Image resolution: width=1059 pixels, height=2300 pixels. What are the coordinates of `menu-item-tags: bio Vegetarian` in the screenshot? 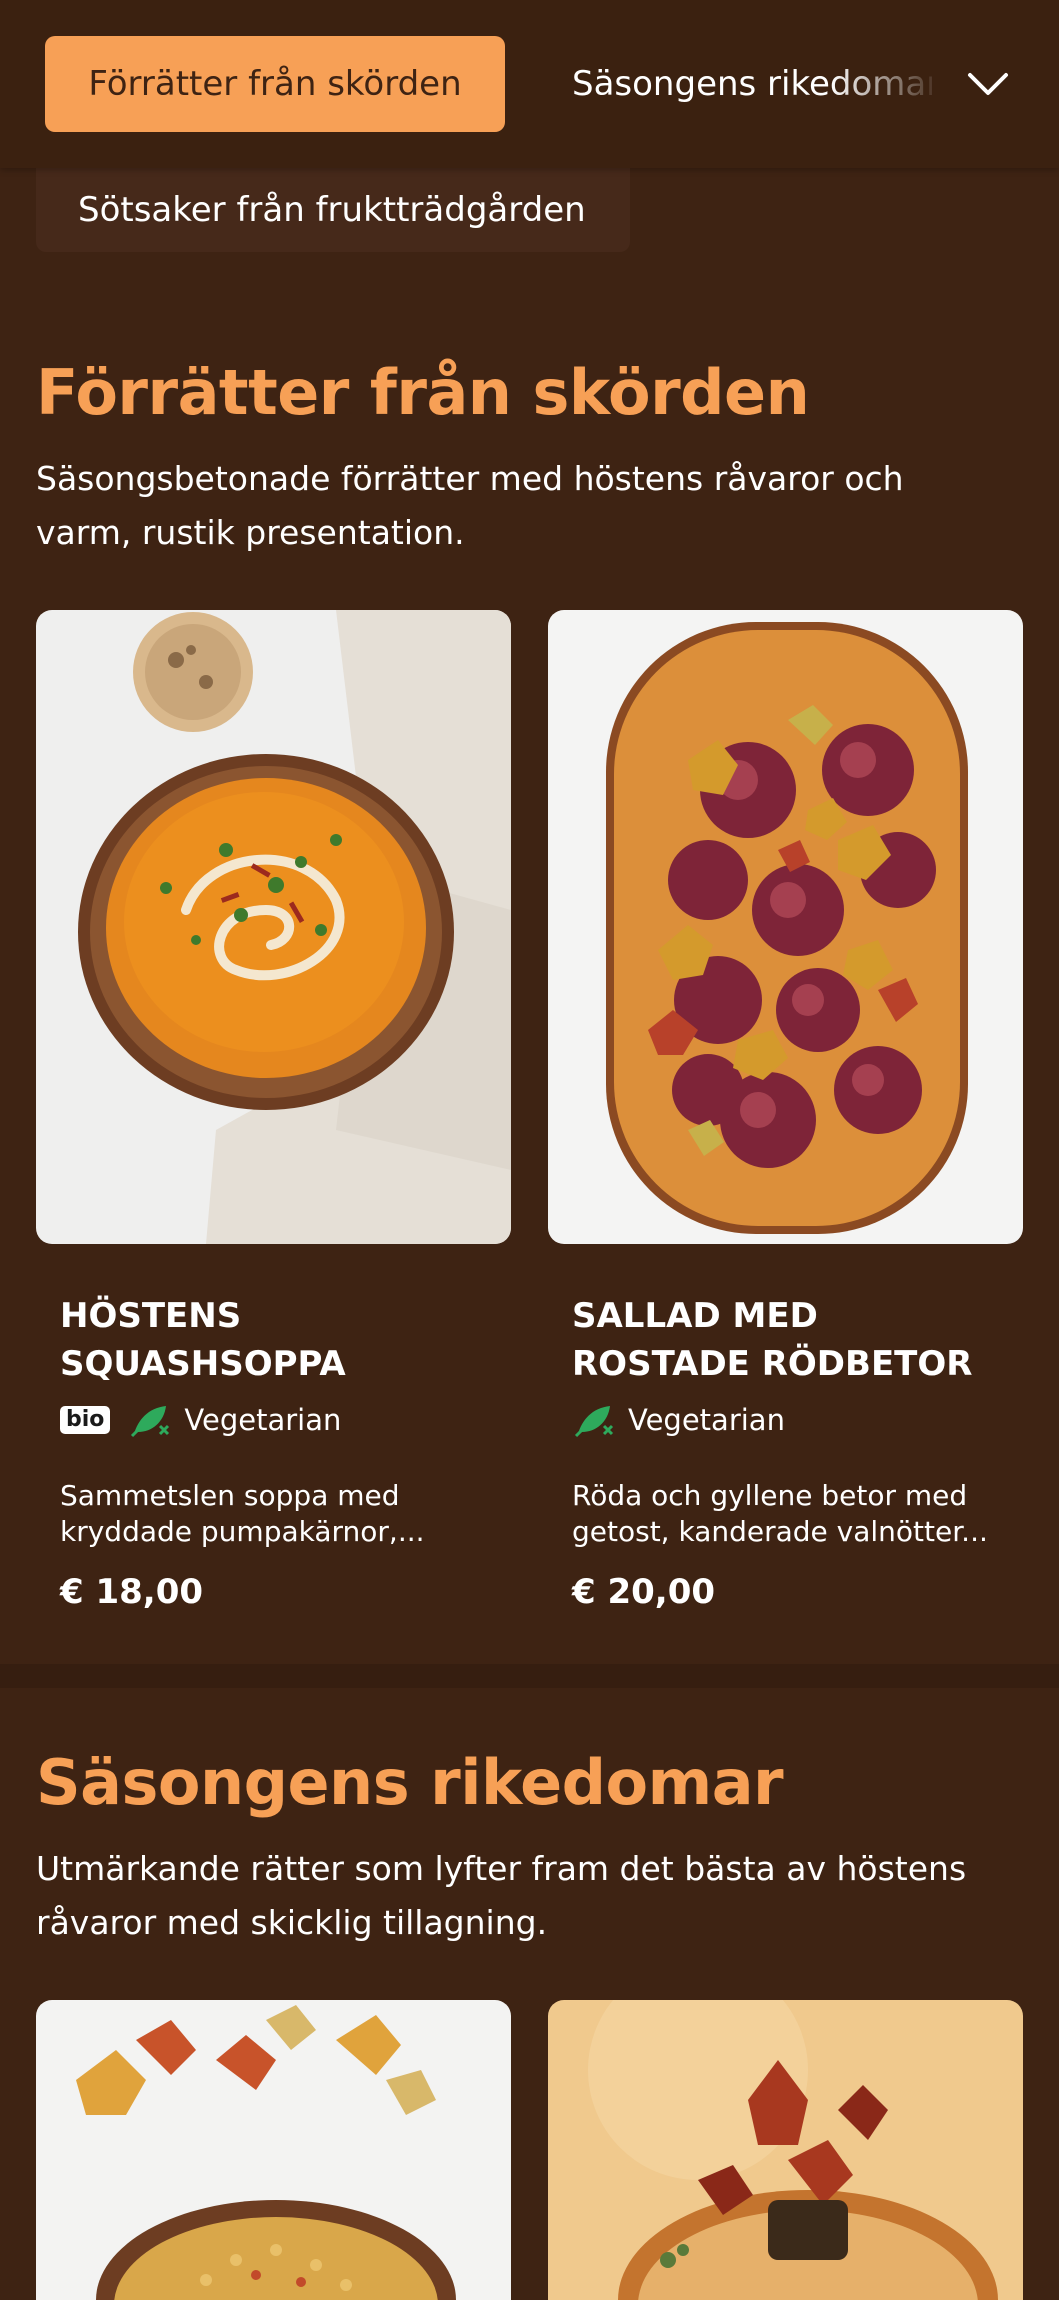 It's located at (273, 1420).